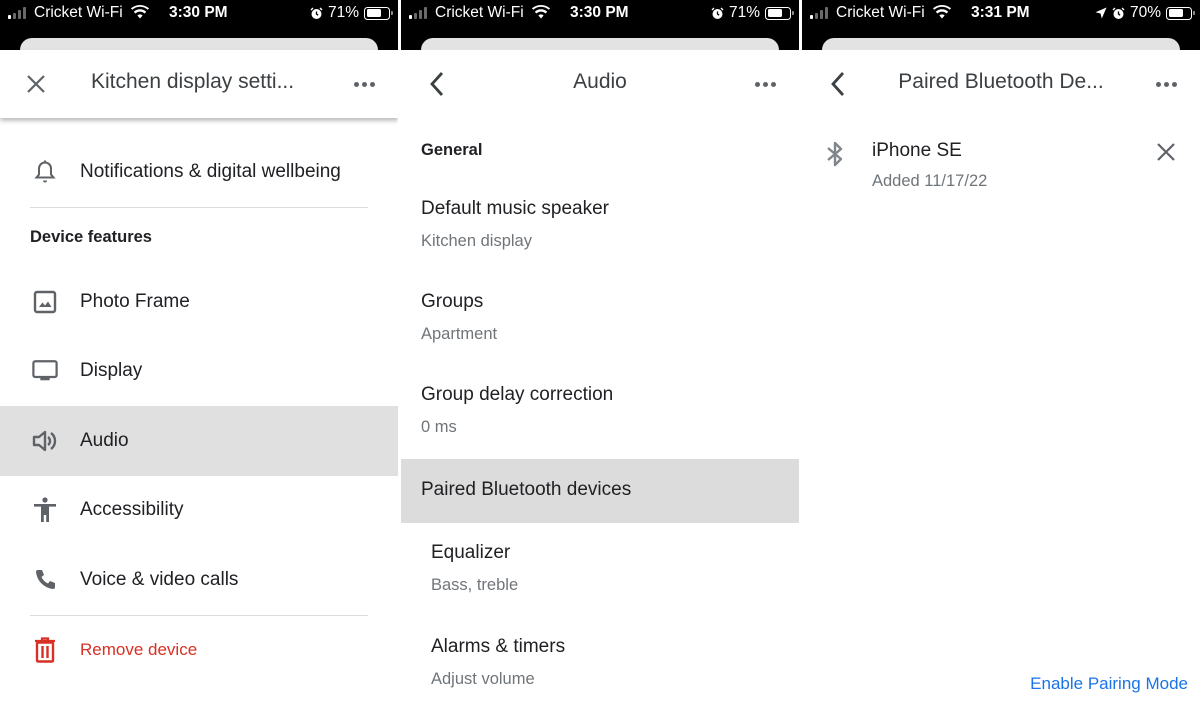 The height and width of the screenshot is (706, 1200). Describe the element at coordinates (459, 334) in the screenshot. I see `row-subtitle: Apartment` at that location.